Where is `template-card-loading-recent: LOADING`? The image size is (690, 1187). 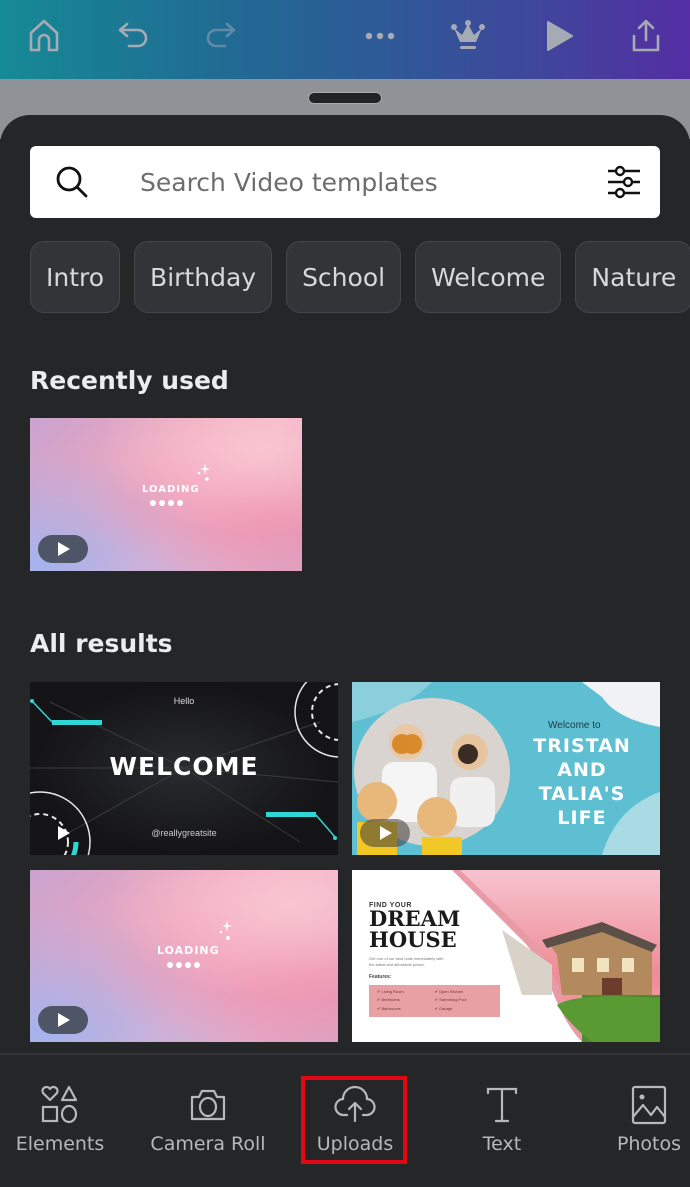 template-card-loading-recent: LOADING is located at coordinates (166, 494).